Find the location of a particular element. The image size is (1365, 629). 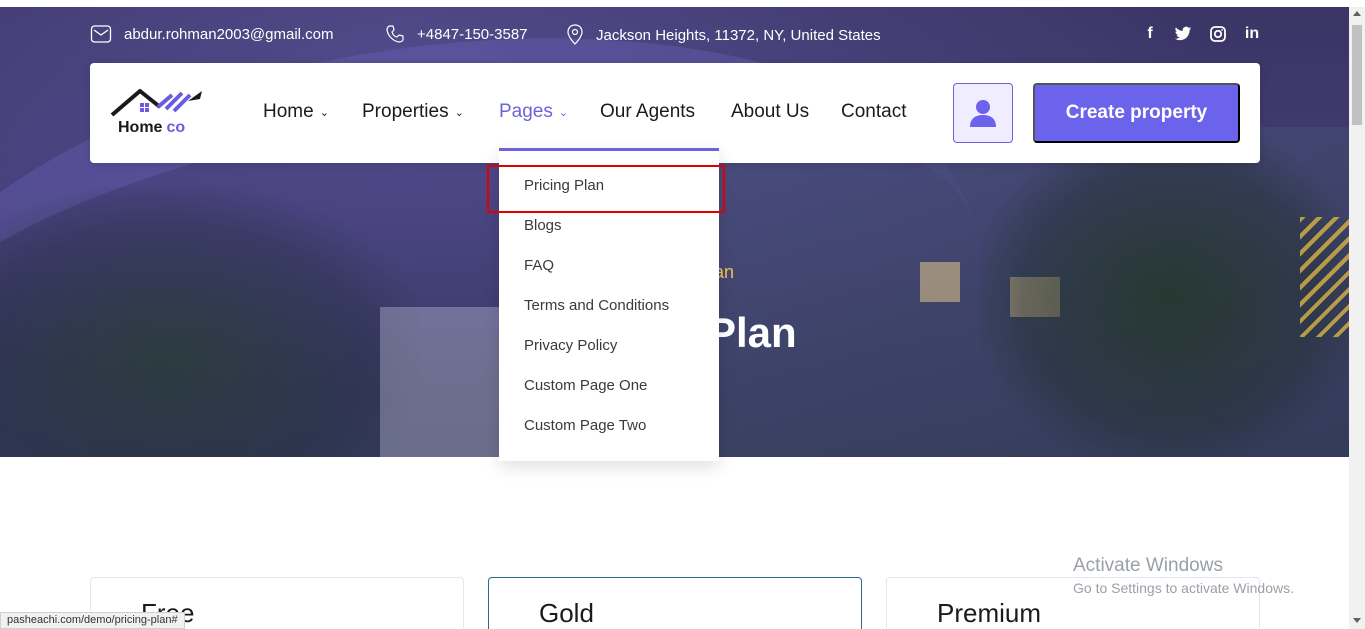

pricing-card-gold: Gold is located at coordinates (675, 603).